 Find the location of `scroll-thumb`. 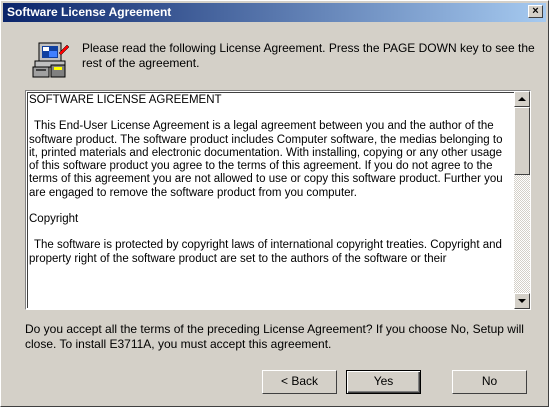

scroll-thumb is located at coordinates (522, 141).